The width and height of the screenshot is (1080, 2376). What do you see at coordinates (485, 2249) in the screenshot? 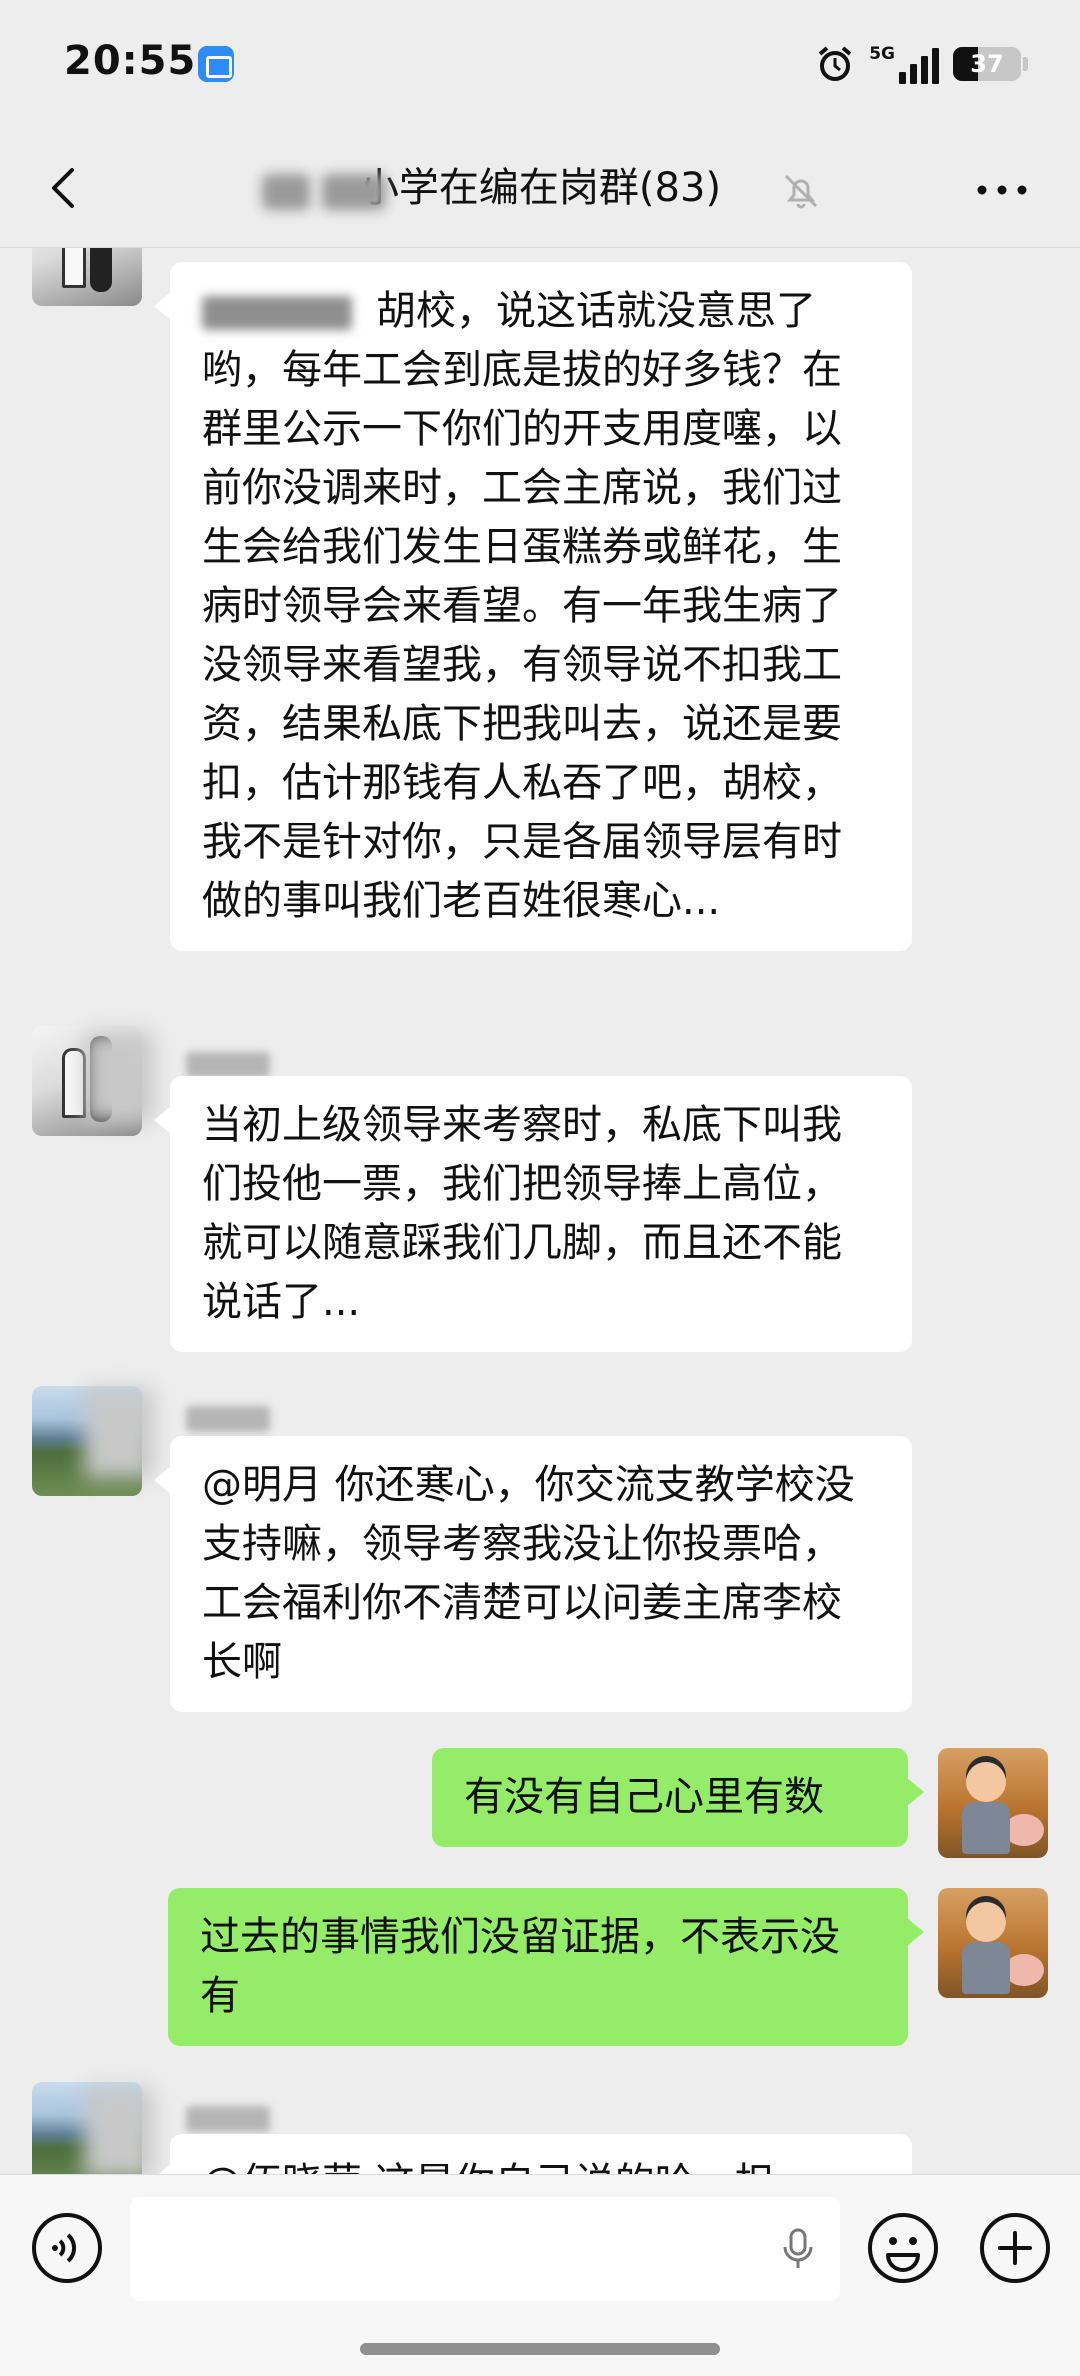
I see `message-text-field` at bounding box center [485, 2249].